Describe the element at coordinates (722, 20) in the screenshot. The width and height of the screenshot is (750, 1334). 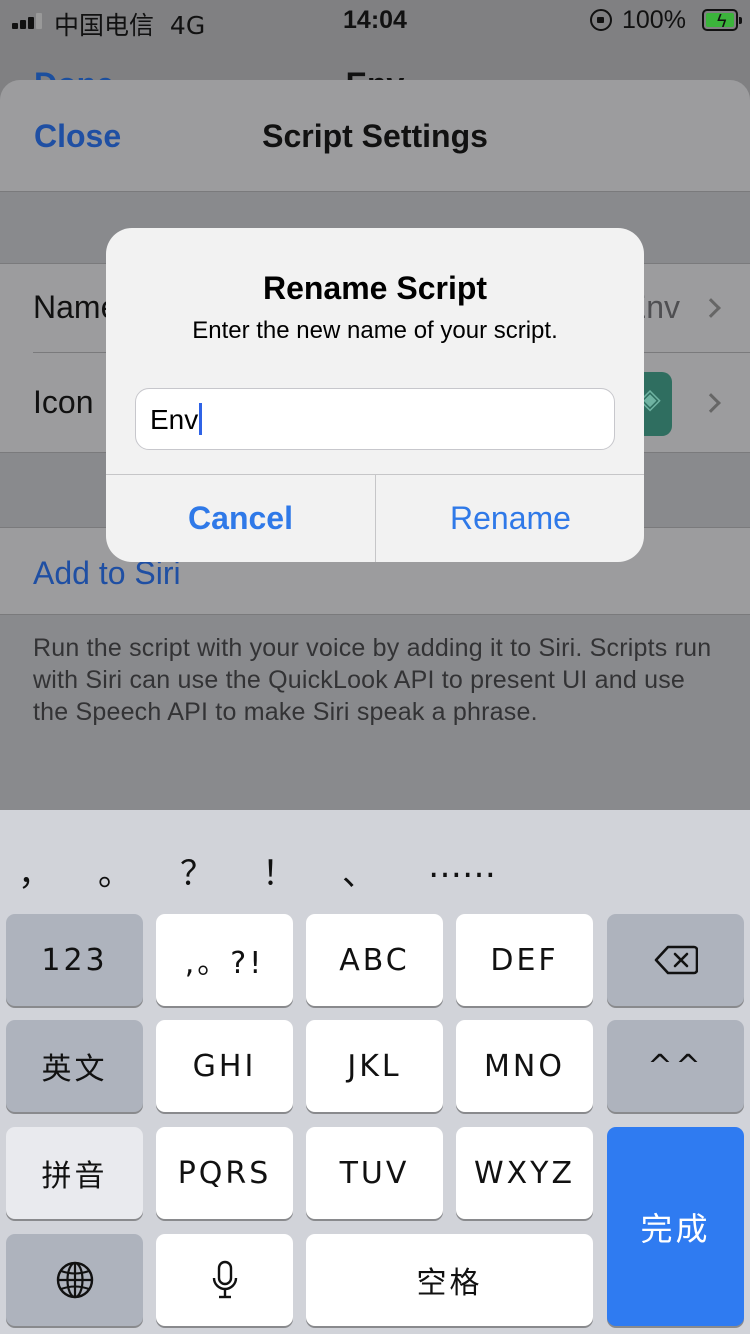
I see `battery-charging-icon: ϟ` at that location.